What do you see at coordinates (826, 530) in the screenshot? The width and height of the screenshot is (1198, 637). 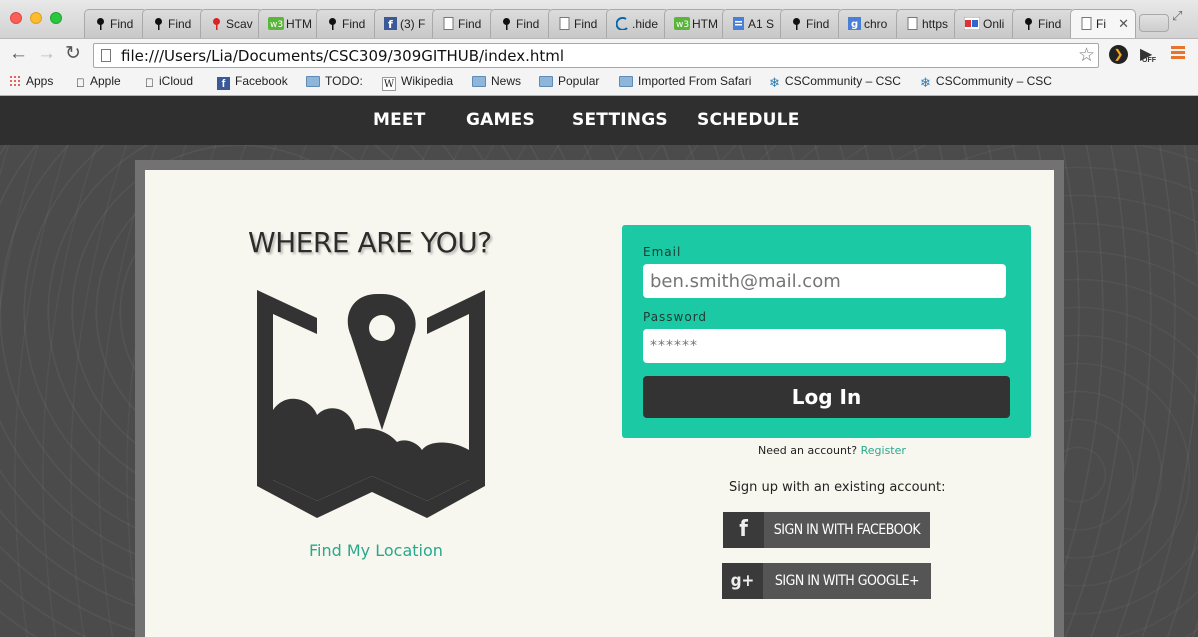 I see `facebook-signin-button: f Sign in with Facebook` at bounding box center [826, 530].